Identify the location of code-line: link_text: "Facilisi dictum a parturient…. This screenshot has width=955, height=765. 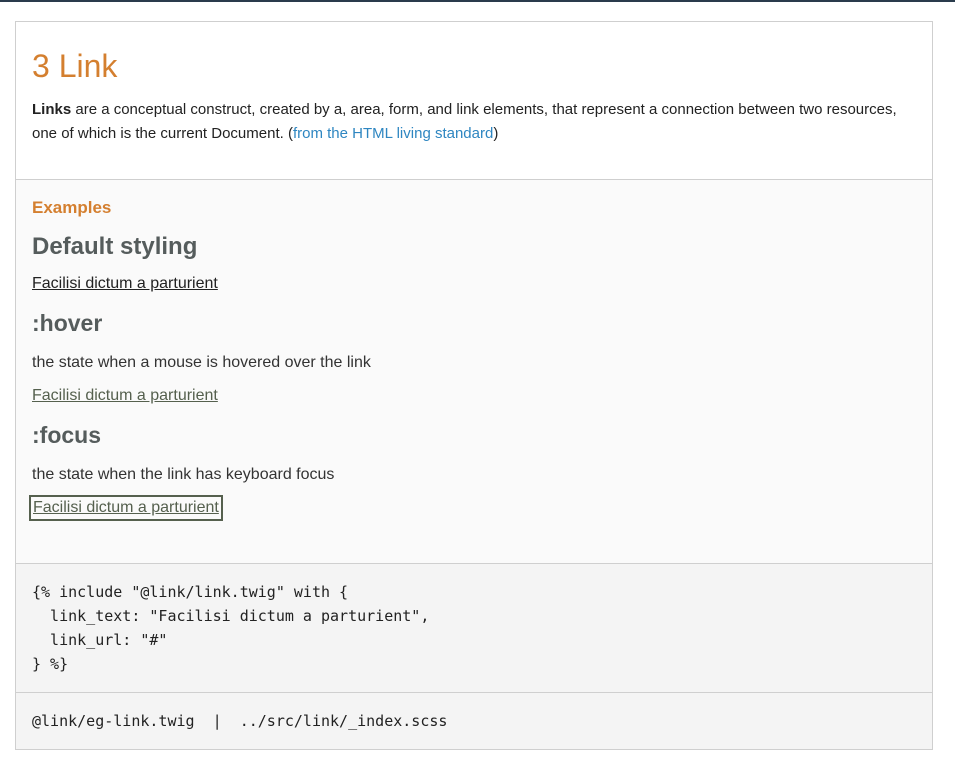
(231, 616).